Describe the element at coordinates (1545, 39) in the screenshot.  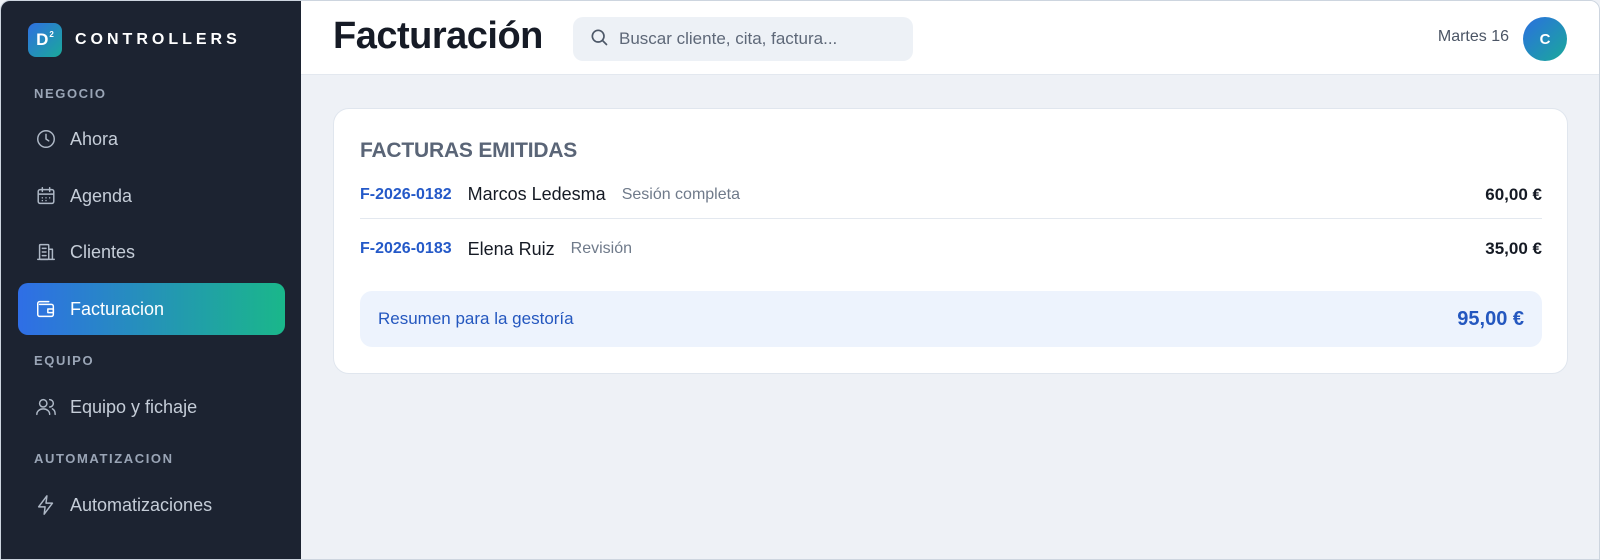
I see `avatar: C` at that location.